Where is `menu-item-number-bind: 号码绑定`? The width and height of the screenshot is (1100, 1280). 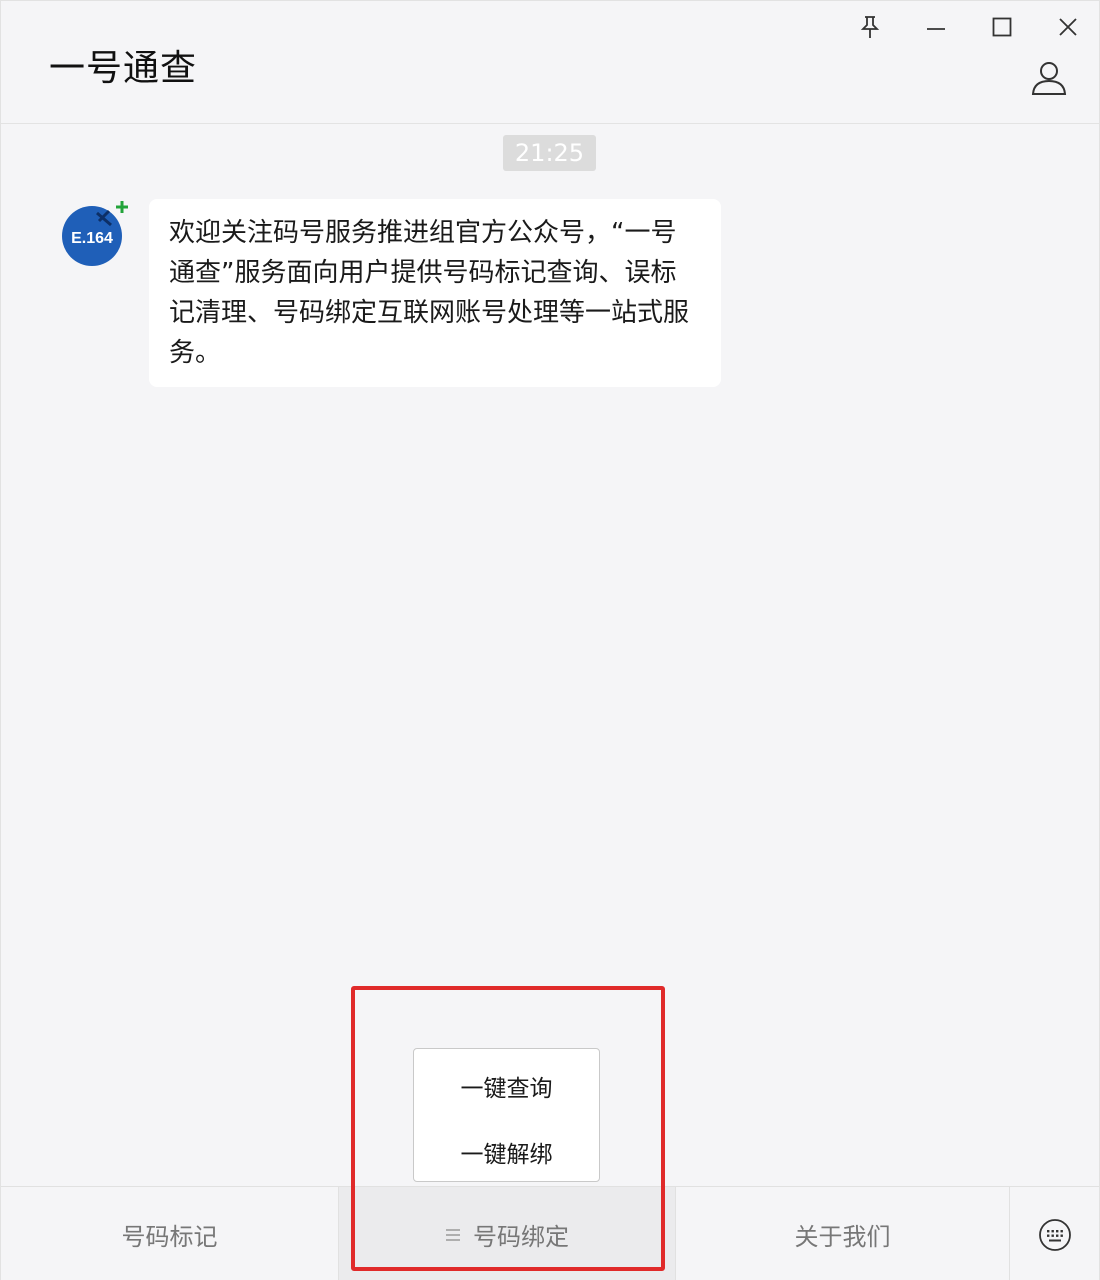 menu-item-number-bind: 号码绑定 is located at coordinates (507, 1233).